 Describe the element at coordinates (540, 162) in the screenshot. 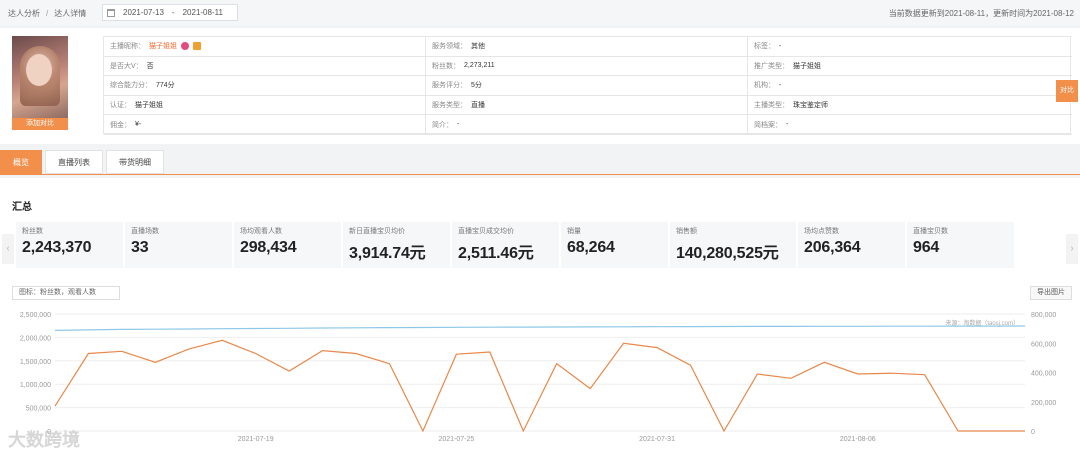

I see `tab-bar: 概览 直播列表 带货明细` at that location.